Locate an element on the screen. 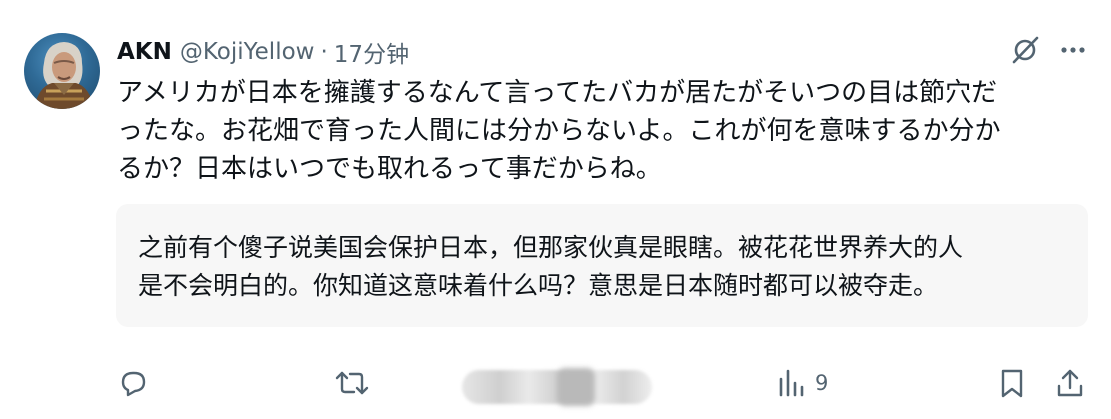  views-count: 9 is located at coordinates (822, 383).